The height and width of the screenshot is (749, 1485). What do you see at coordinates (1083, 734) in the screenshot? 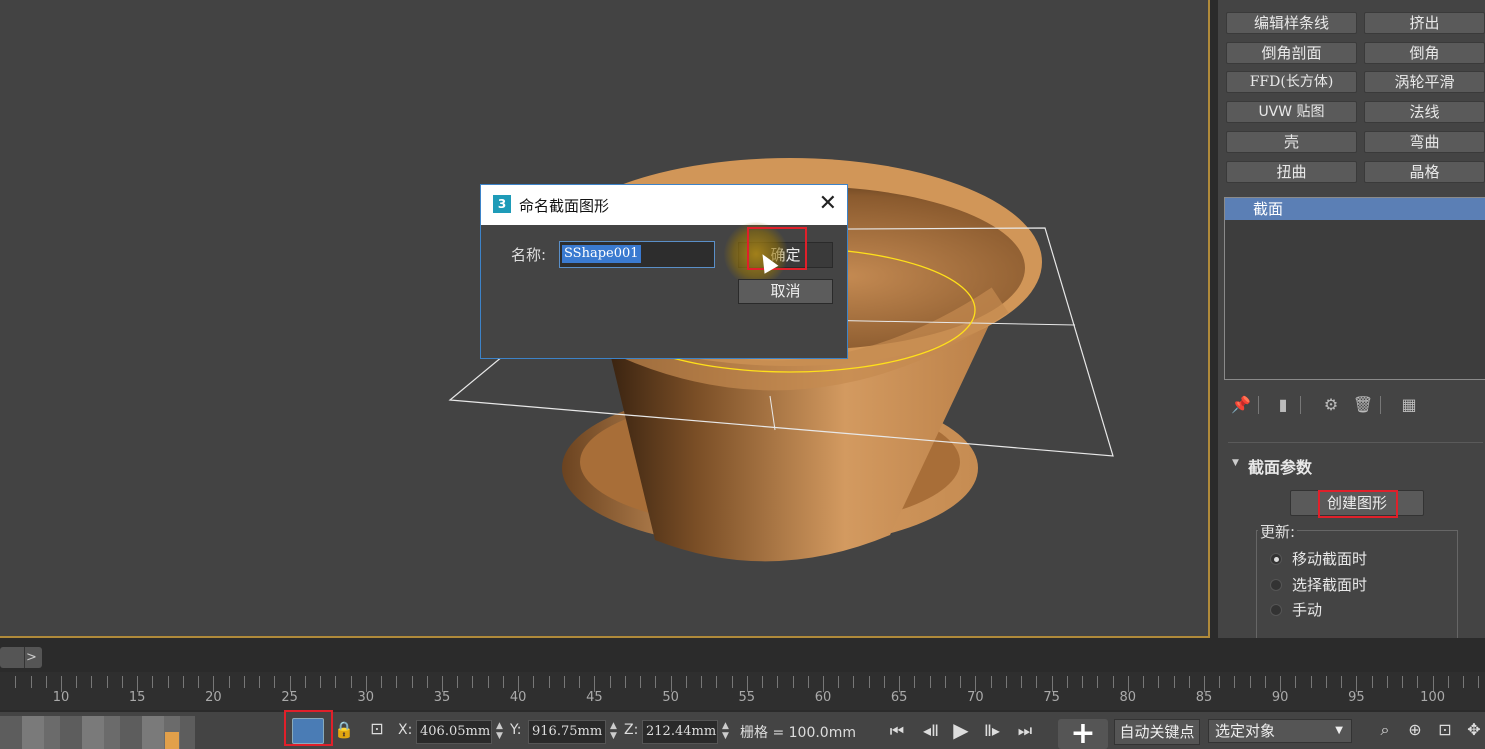
I see `add-key-icon: +` at bounding box center [1083, 734].